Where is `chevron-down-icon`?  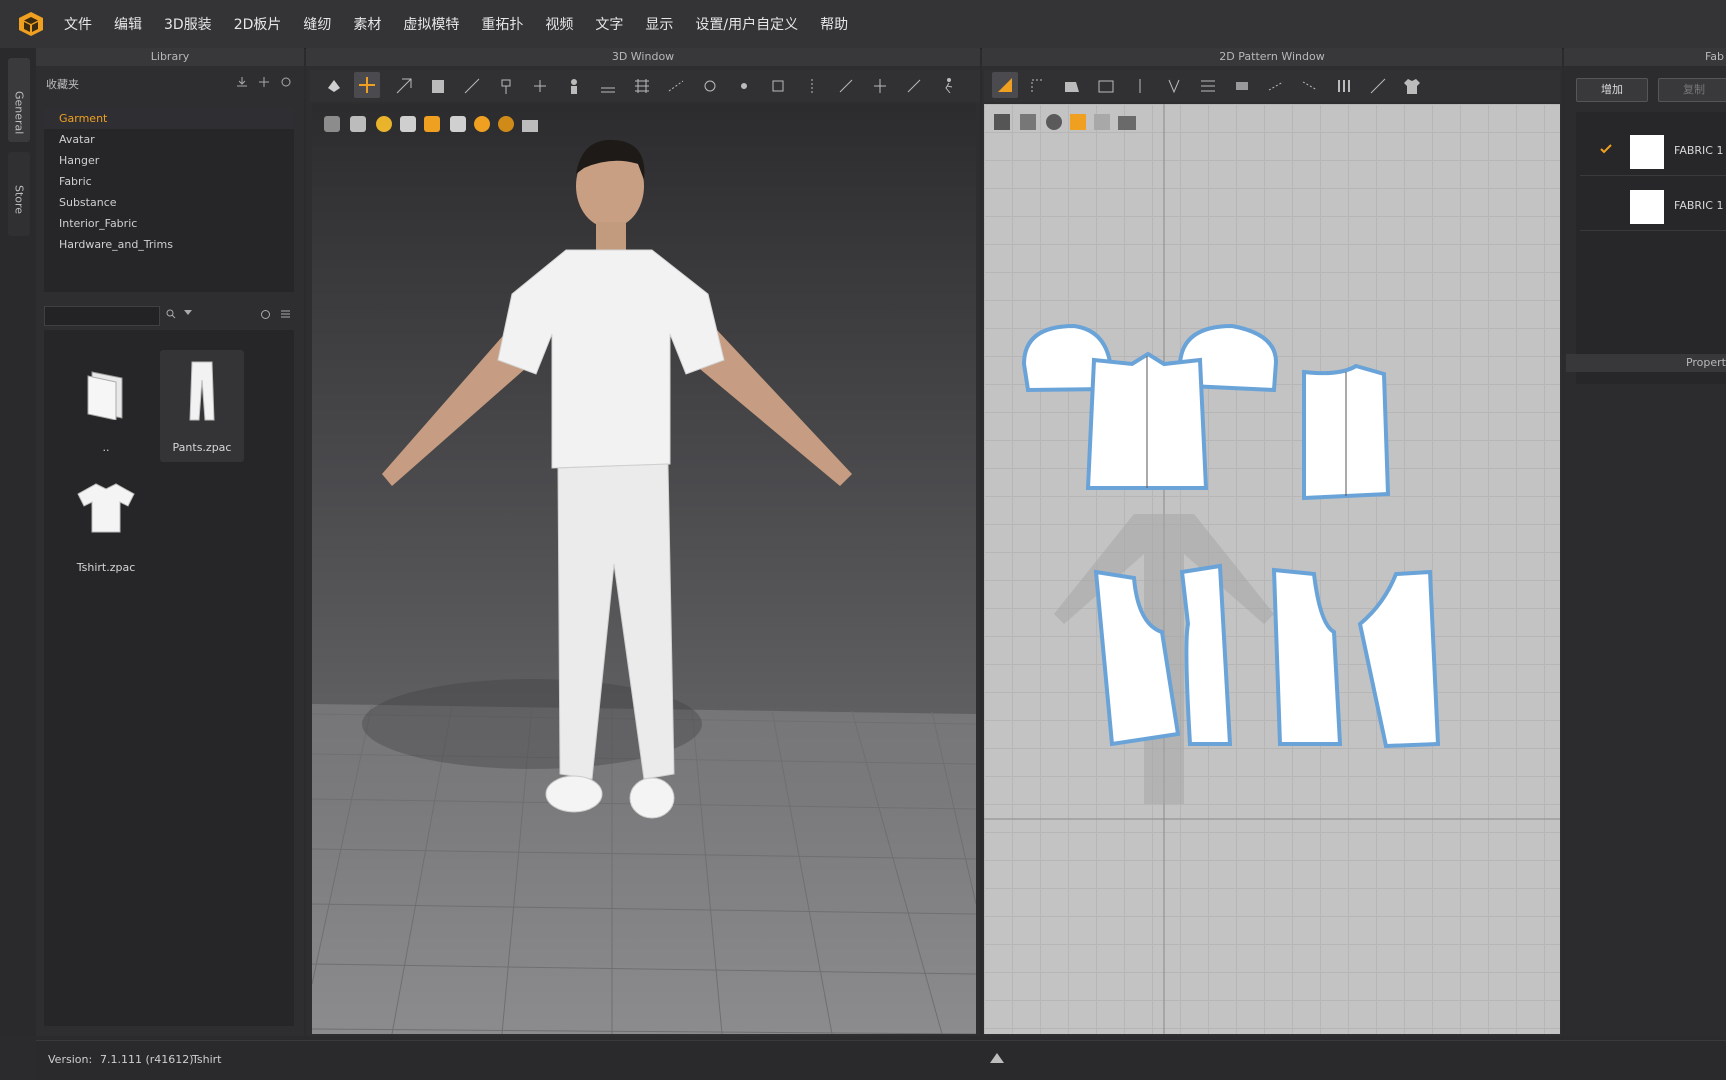 chevron-down-icon is located at coordinates (188, 313).